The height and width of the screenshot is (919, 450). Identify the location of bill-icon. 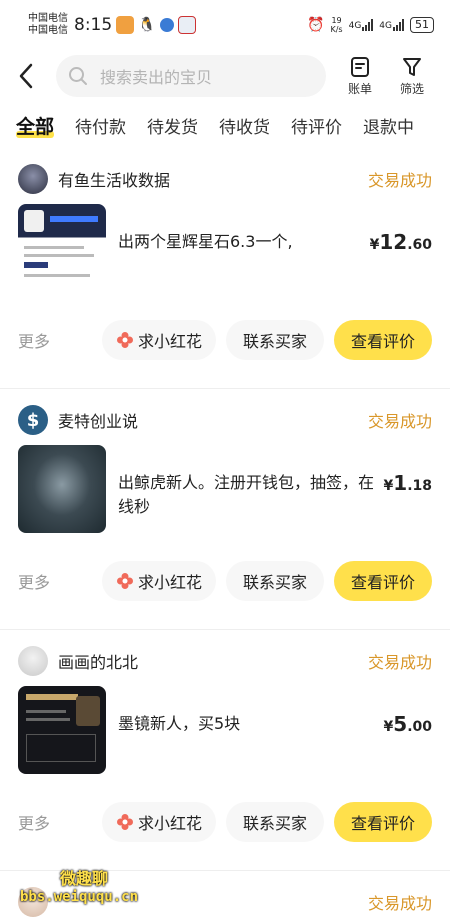
(360, 66).